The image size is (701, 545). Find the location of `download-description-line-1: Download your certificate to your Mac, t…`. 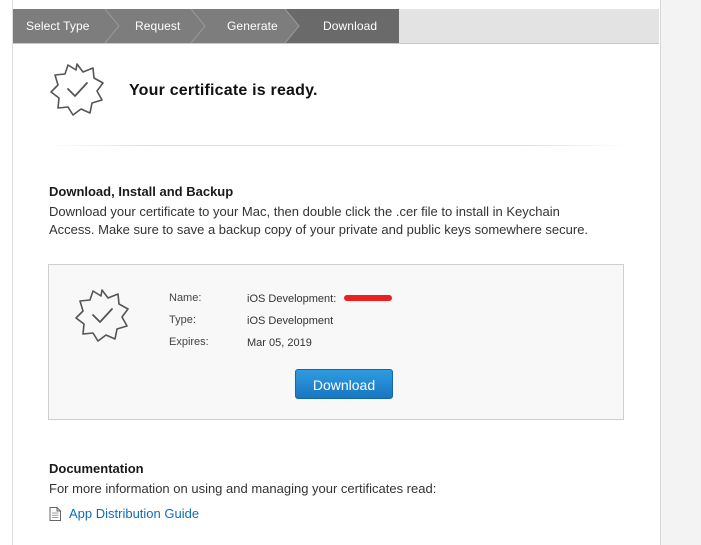

download-description-line-1: Download your certificate to your Mac, t… is located at coordinates (304, 211).